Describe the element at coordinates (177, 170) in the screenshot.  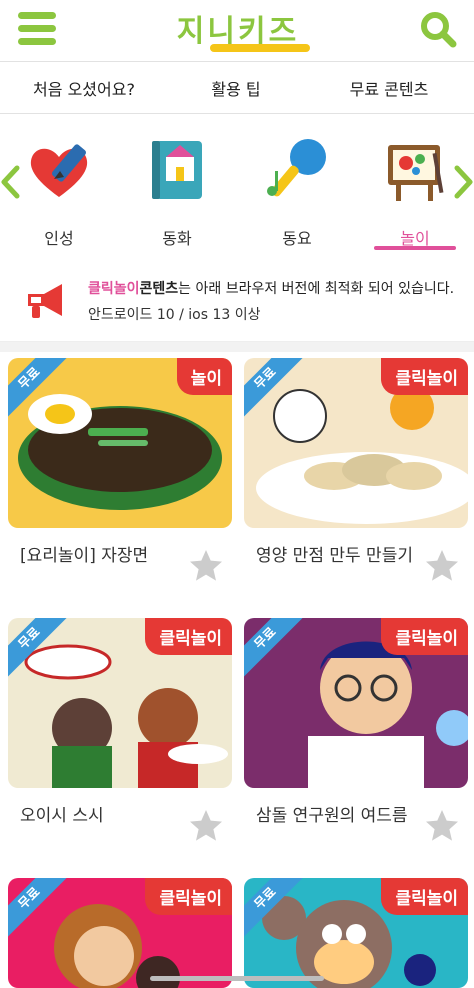
I see `storybook-icon` at that location.